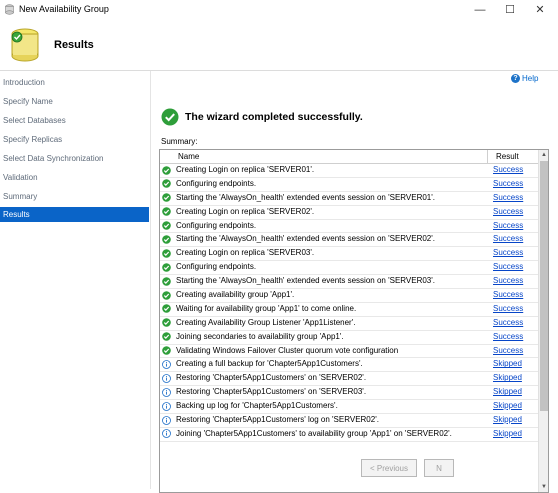 The image size is (558, 493). Describe the element at coordinates (74, 45) in the screenshot. I see `page-title: Results` at that location.